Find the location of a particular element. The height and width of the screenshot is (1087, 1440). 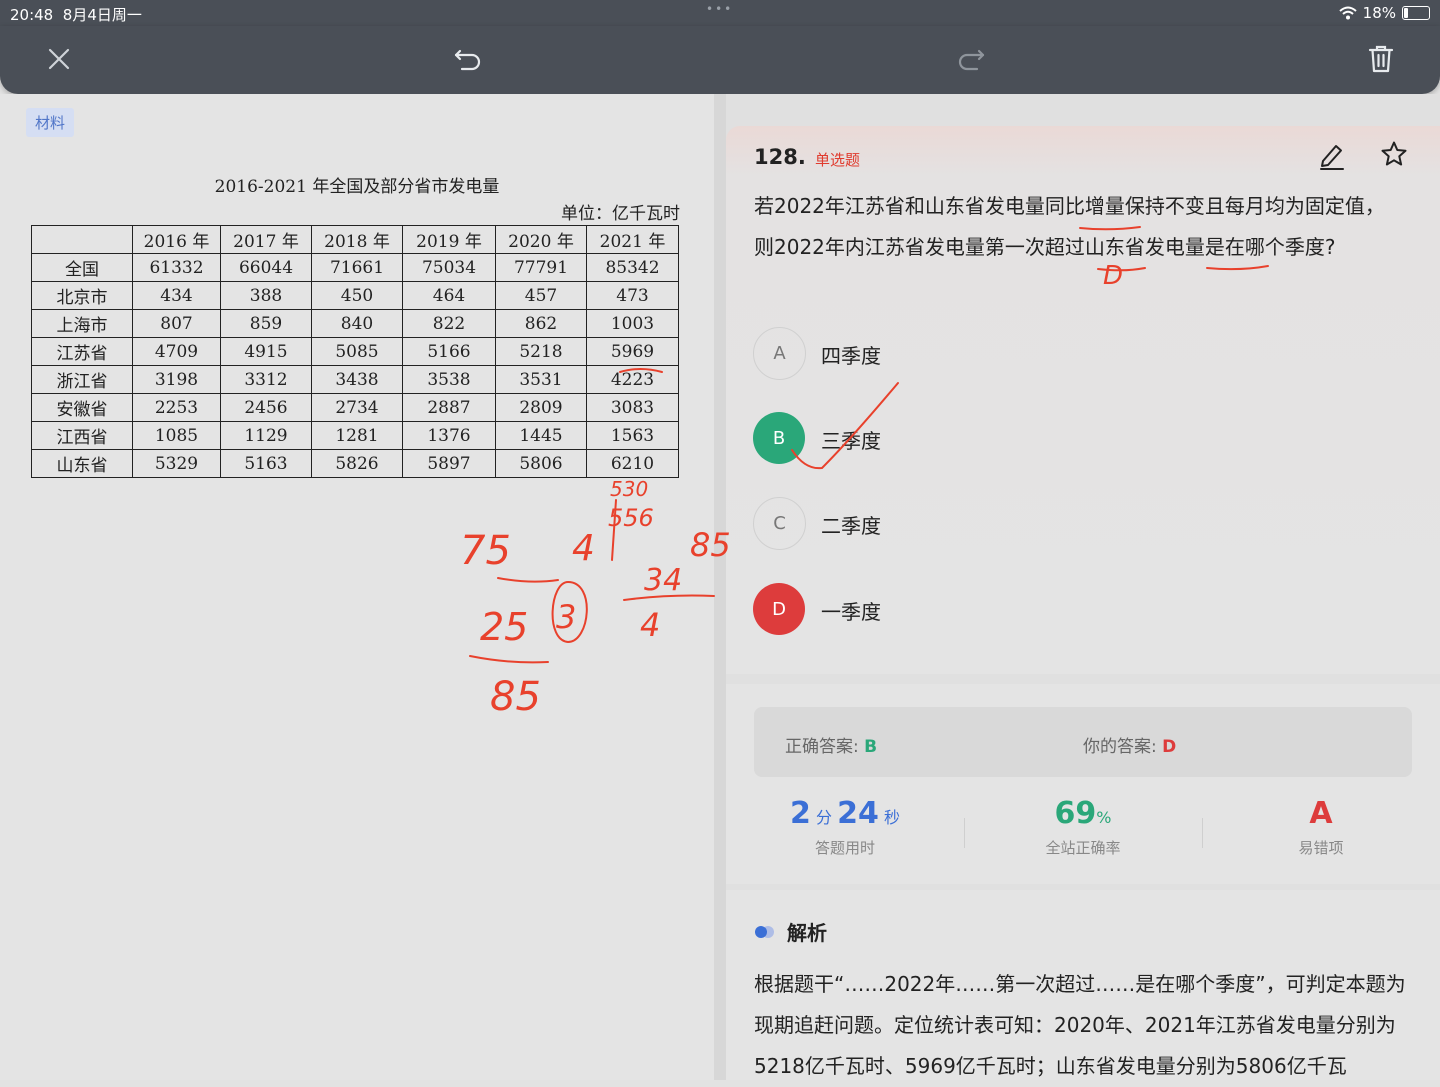

annotation-toolbar is located at coordinates (720, 60).